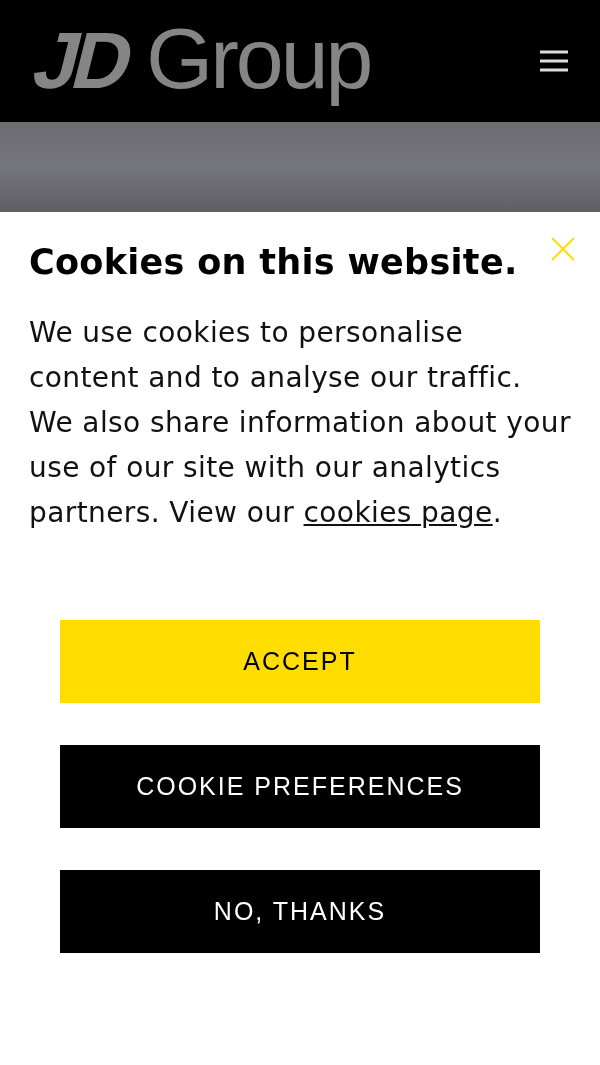 The height and width of the screenshot is (1065, 600). What do you see at coordinates (260, 59) in the screenshot?
I see `logo-wordmark: Group` at bounding box center [260, 59].